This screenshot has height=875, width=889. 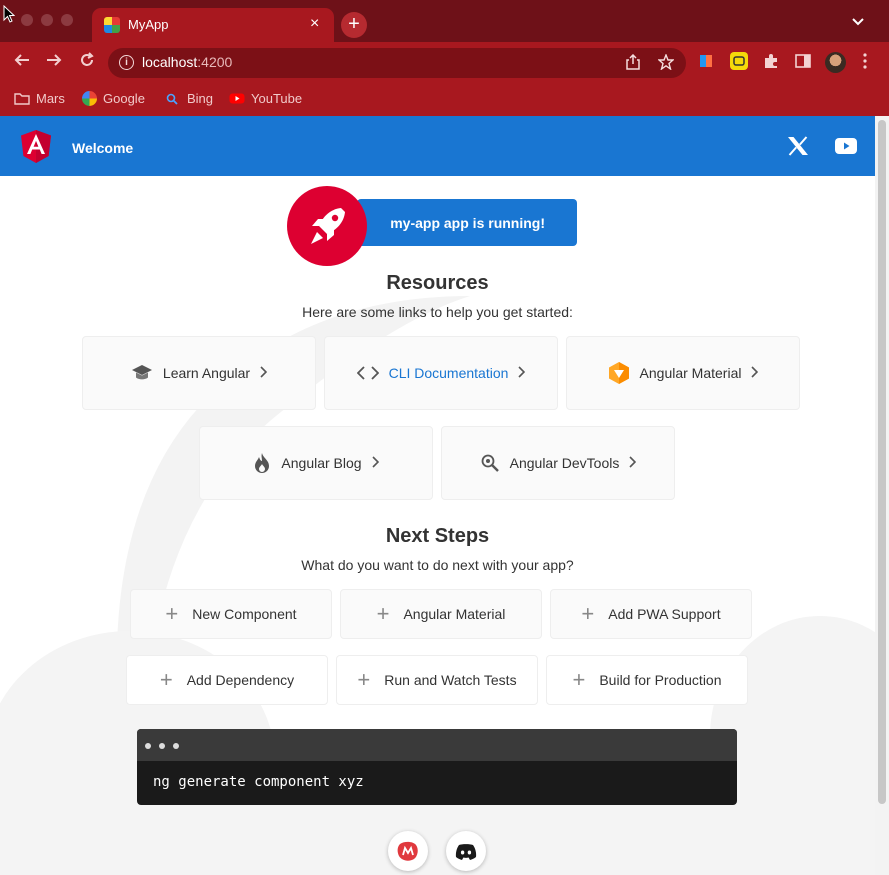 What do you see at coordinates (27, 20) in the screenshot?
I see `window-close-dot` at bounding box center [27, 20].